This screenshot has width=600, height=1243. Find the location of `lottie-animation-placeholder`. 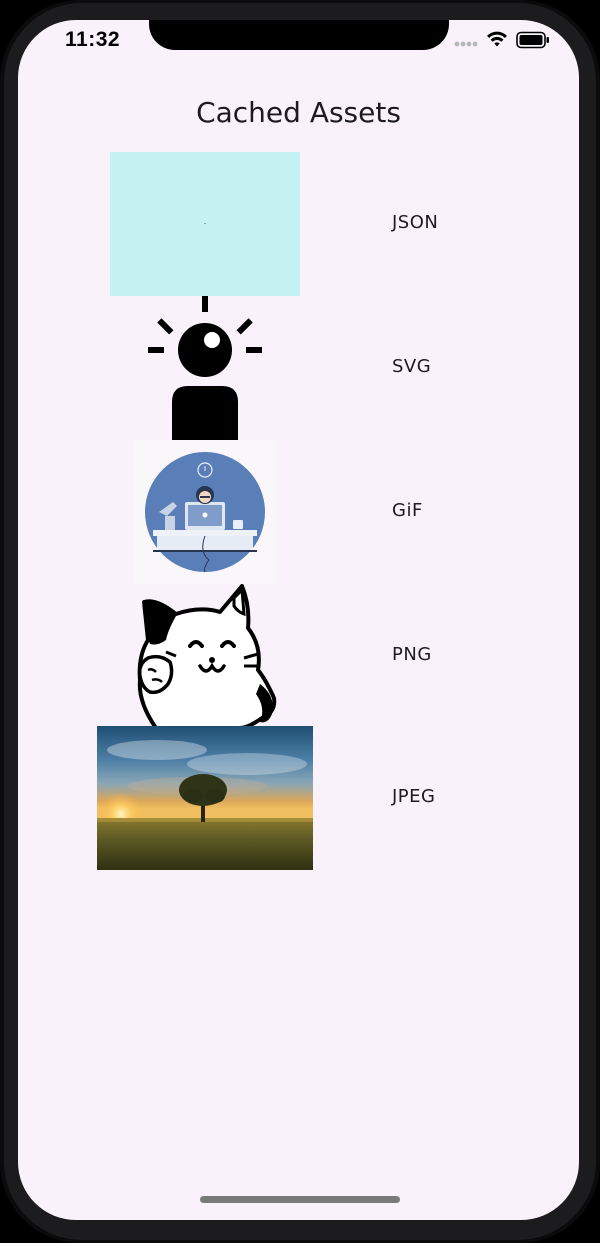

lottie-animation-placeholder is located at coordinates (205, 224).